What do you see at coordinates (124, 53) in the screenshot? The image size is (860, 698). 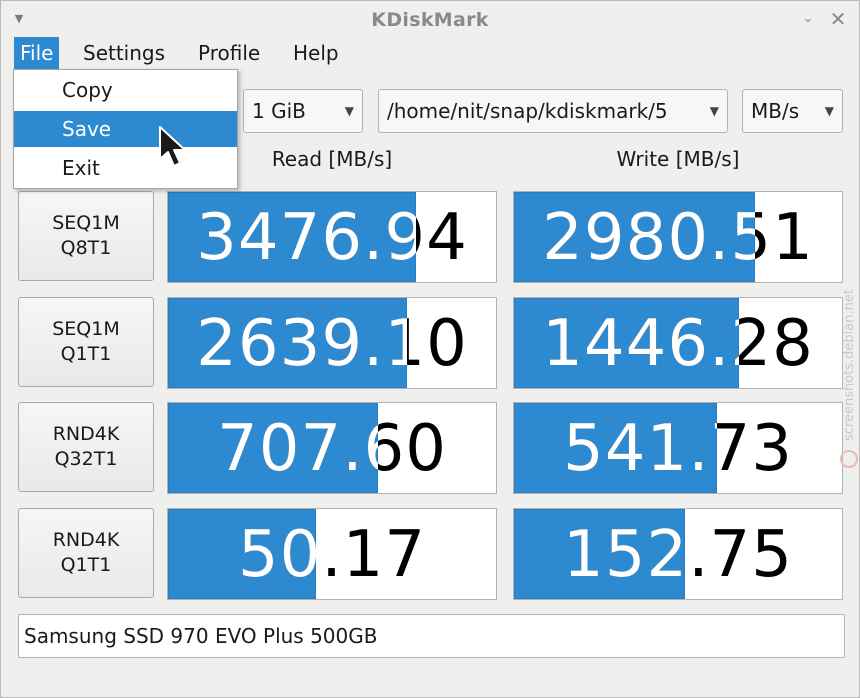 I see `menu-settings: Settings` at bounding box center [124, 53].